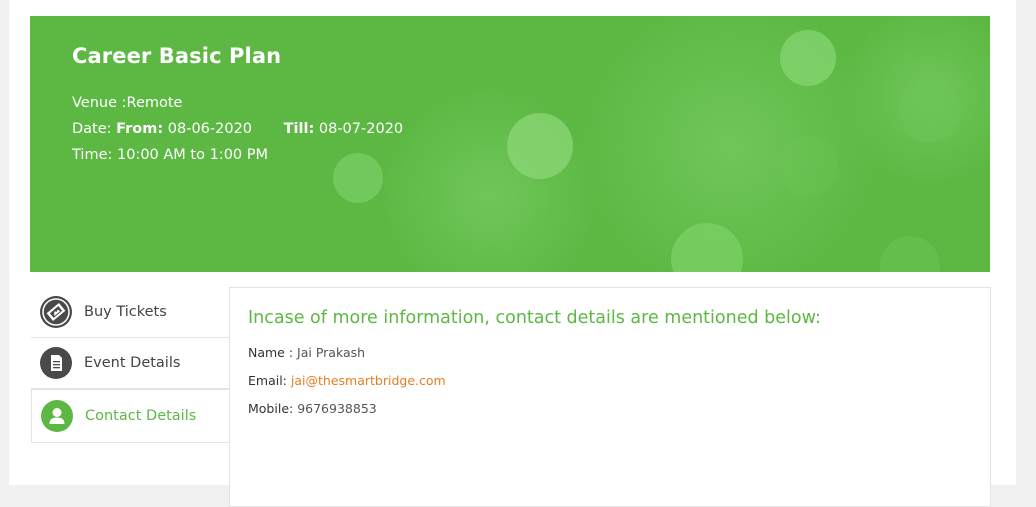  What do you see at coordinates (92, 129) in the screenshot?
I see `date-label: Date:` at bounding box center [92, 129].